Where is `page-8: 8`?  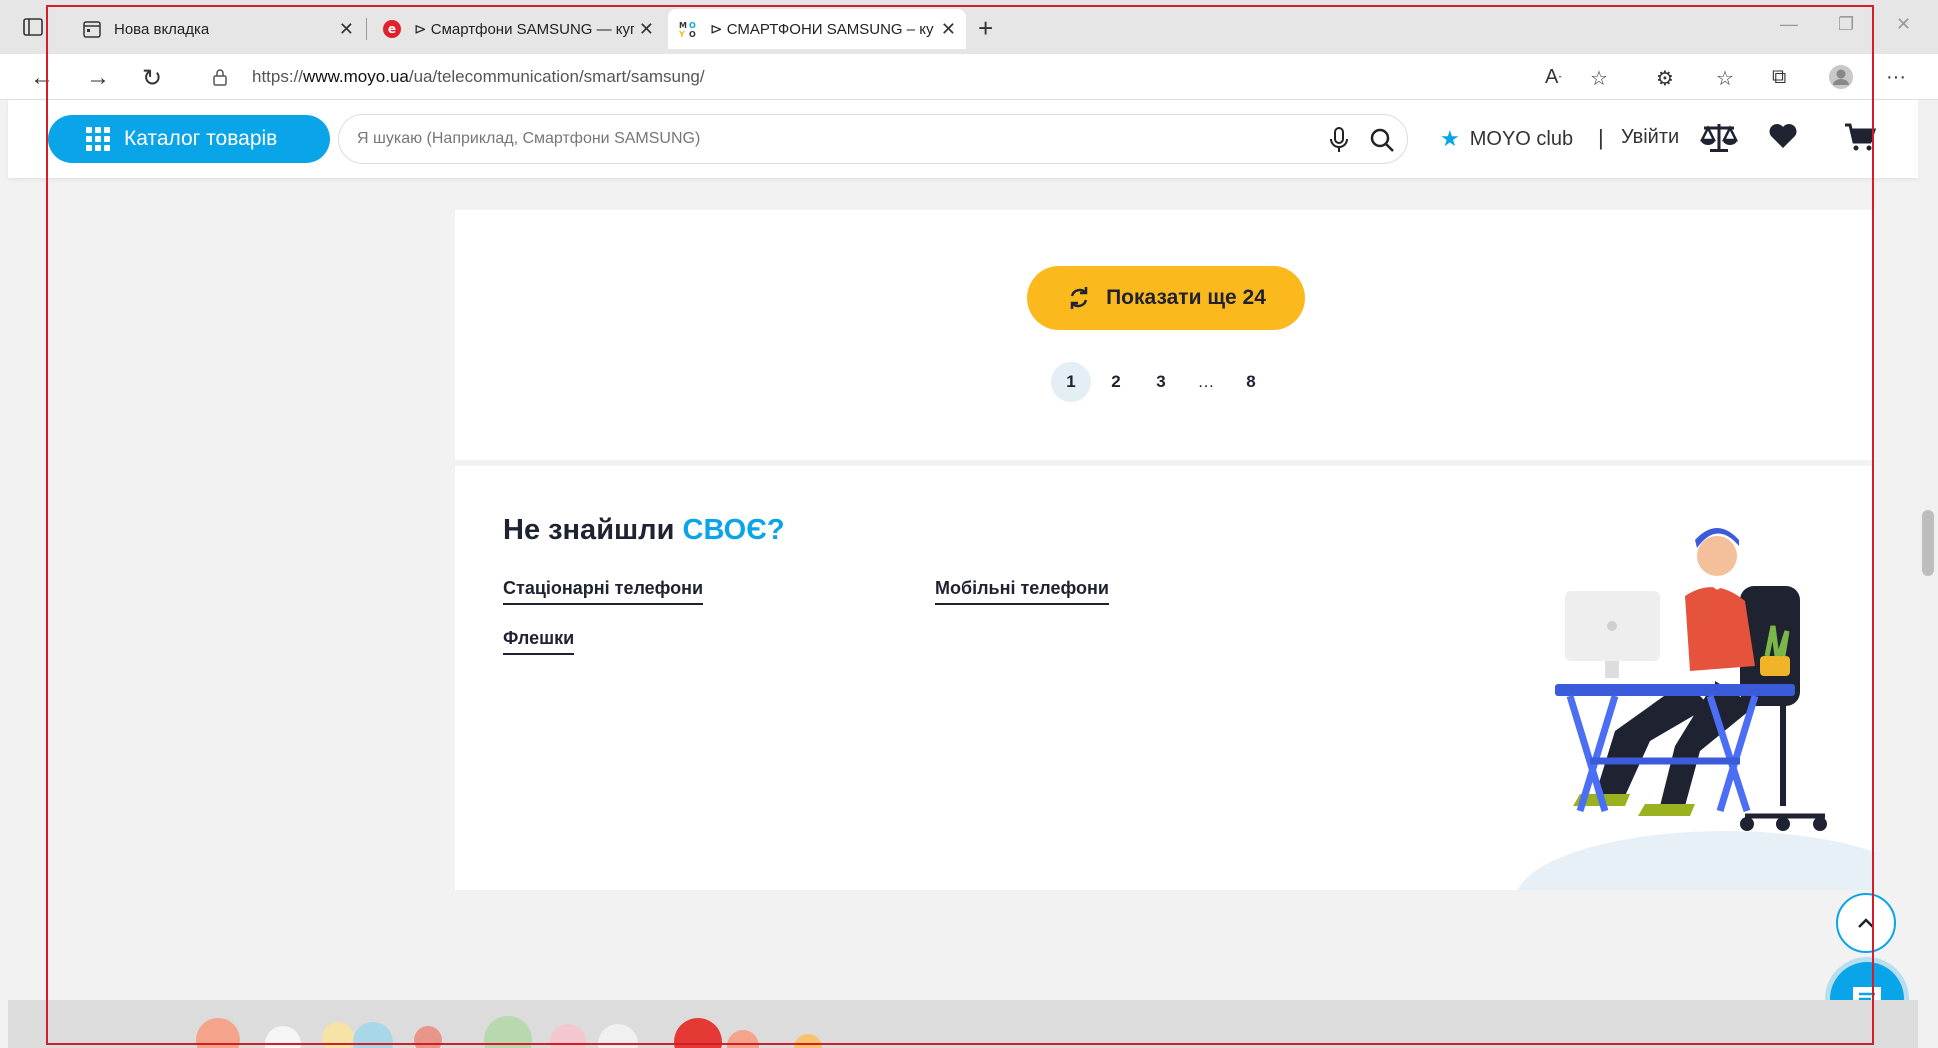 page-8: 8 is located at coordinates (1251, 382).